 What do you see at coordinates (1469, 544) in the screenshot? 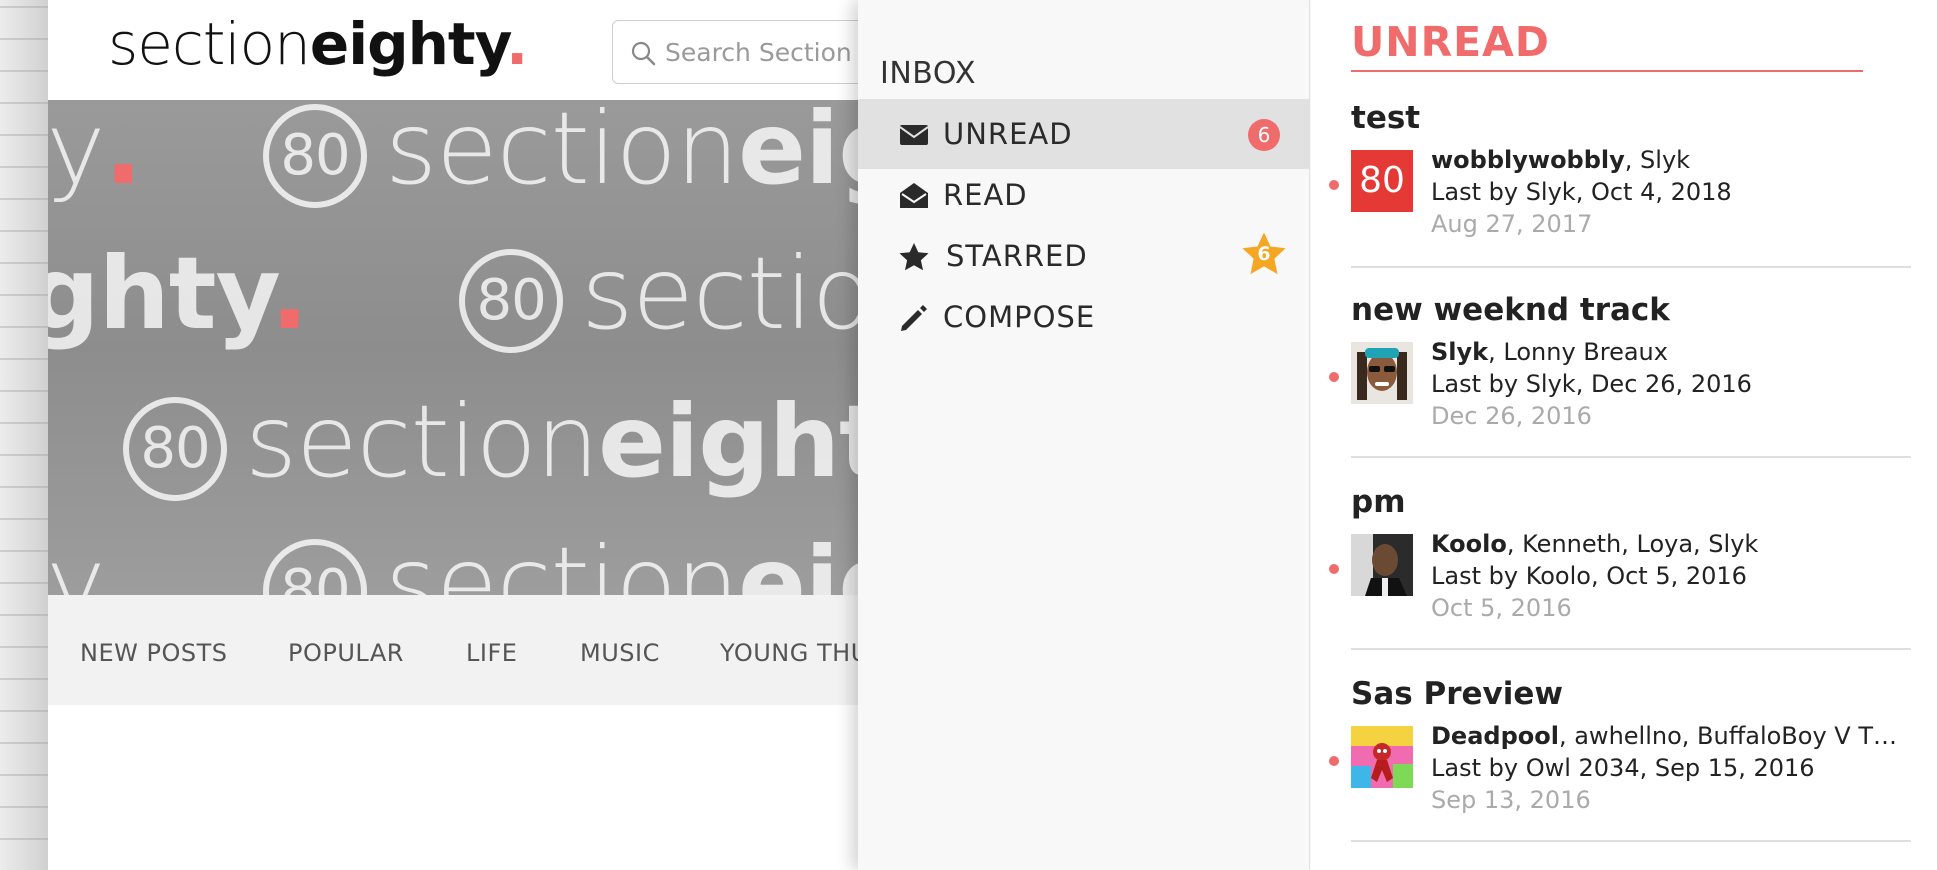
I see `conversation-starter: Koolo` at bounding box center [1469, 544].